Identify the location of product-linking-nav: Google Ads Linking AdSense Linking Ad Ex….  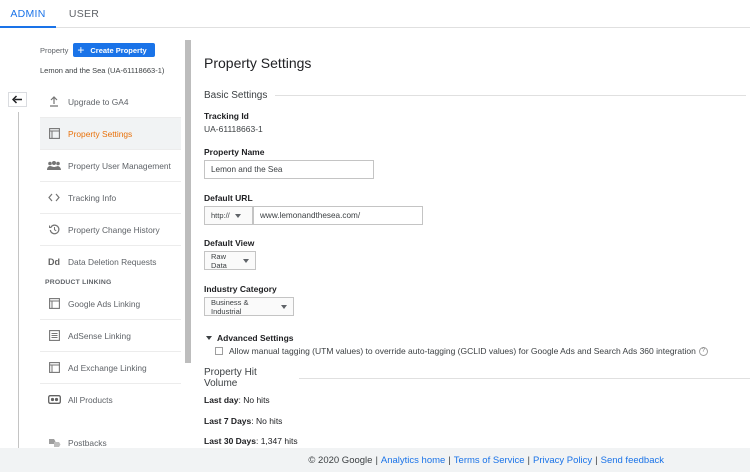
(110, 373).